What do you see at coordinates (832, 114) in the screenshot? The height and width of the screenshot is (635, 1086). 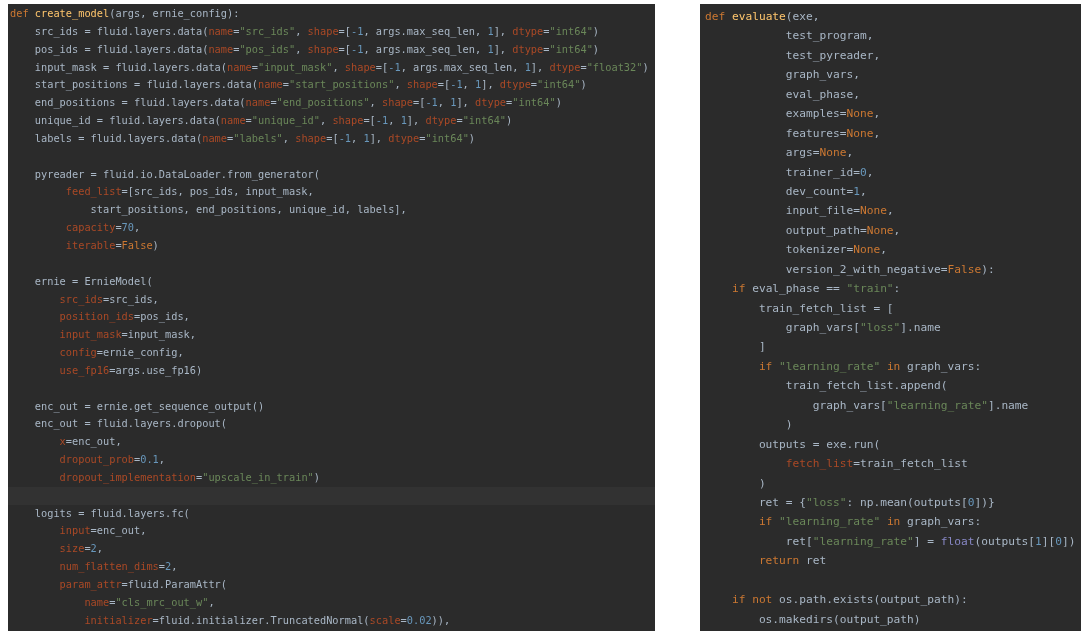 I see `code-line: examples=None,` at bounding box center [832, 114].